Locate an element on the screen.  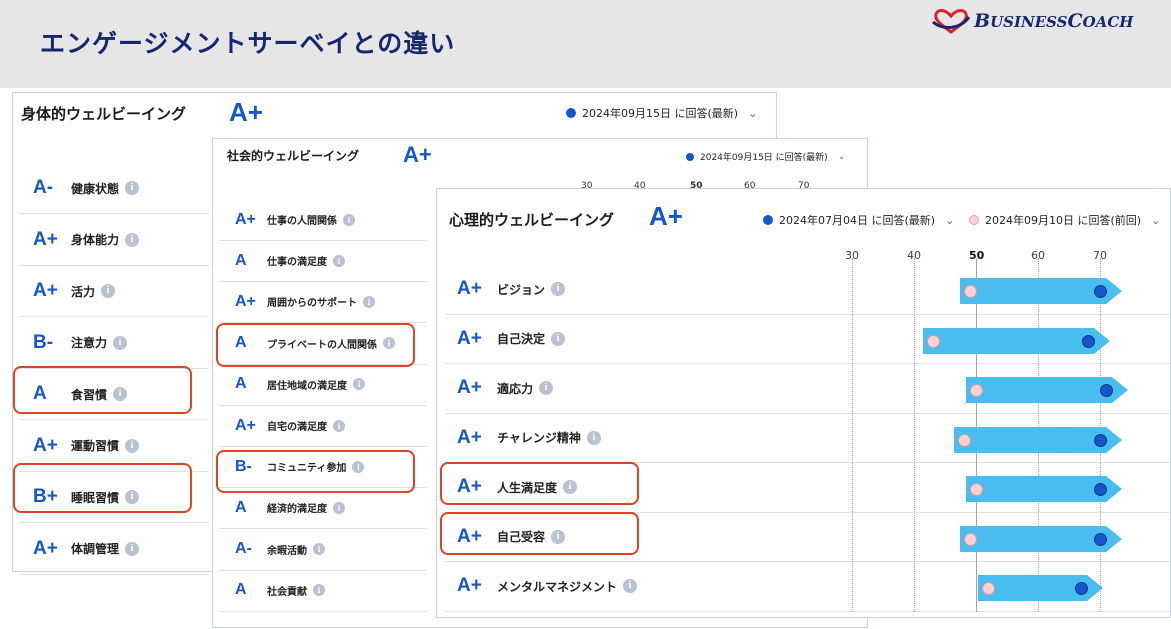
item-label: 体調管理 is located at coordinates (95, 549).